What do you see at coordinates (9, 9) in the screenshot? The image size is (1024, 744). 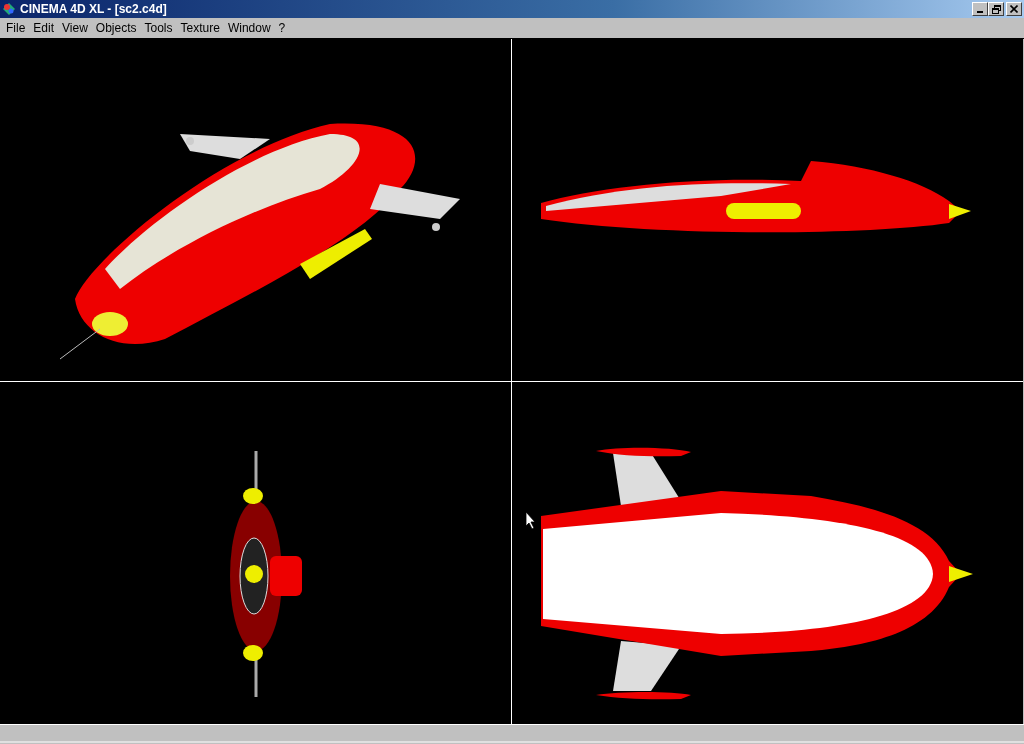 I see `app-logo-icon` at bounding box center [9, 9].